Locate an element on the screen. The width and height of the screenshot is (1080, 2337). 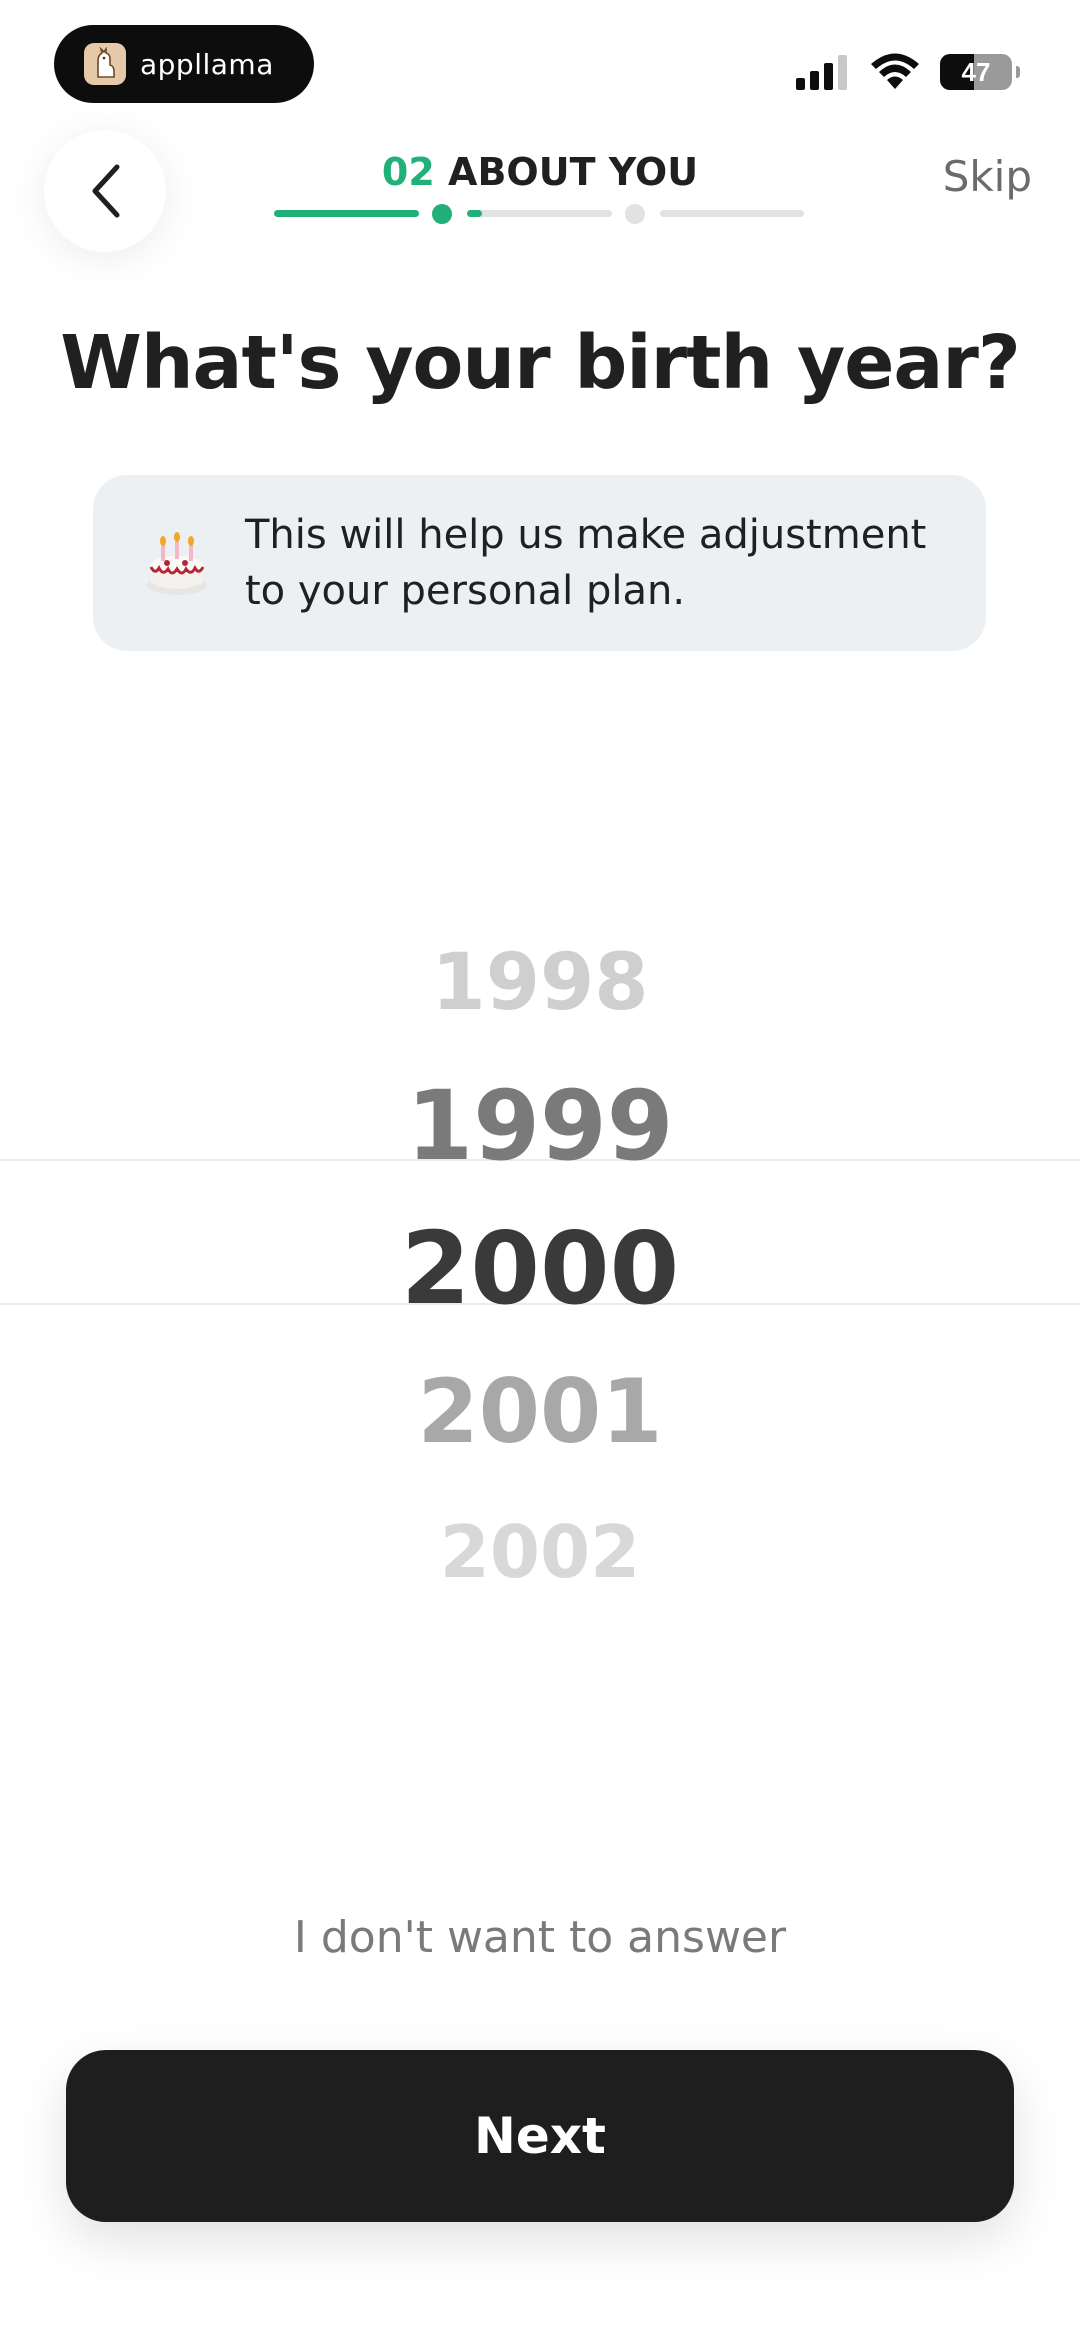
battery-nub is located at coordinates (1018, 72).